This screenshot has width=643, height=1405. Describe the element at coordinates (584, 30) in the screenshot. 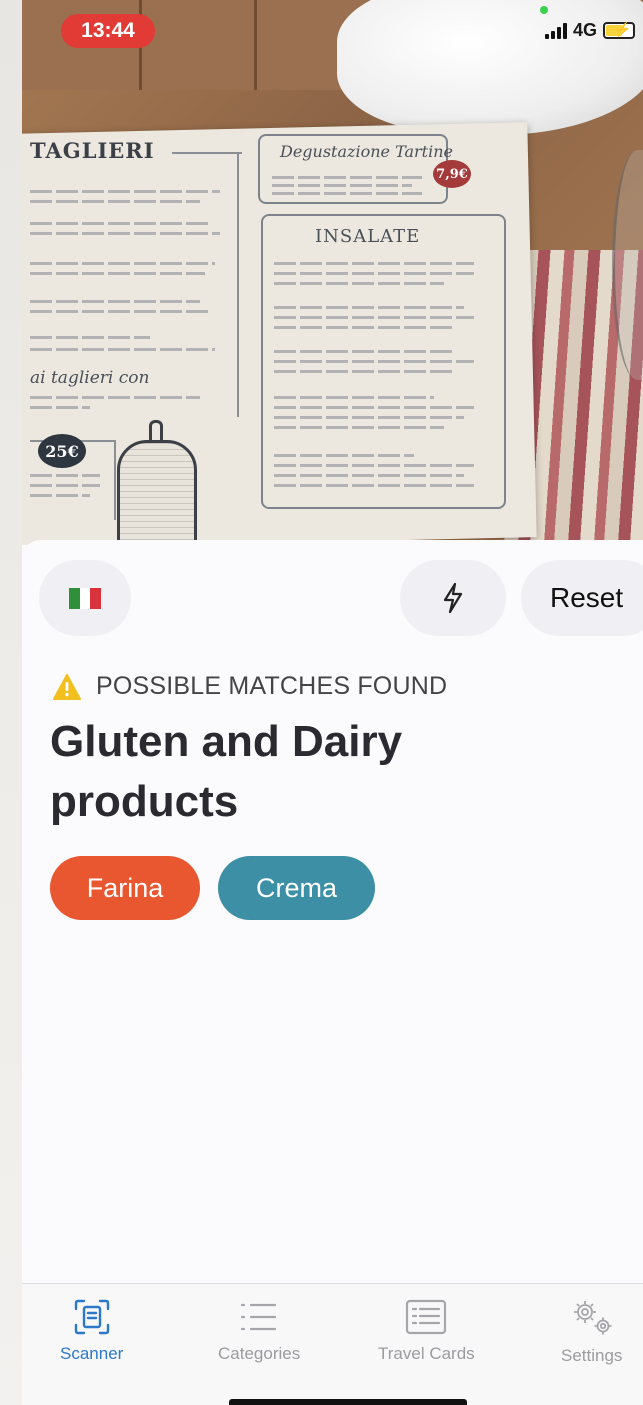

I see `network-label: 4G` at that location.